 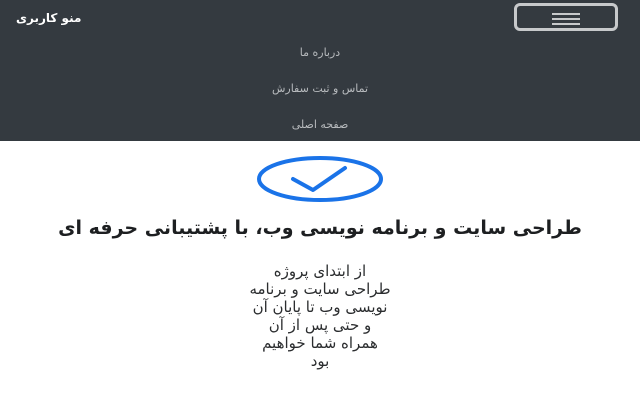 What do you see at coordinates (320, 89) in the screenshot?
I see `nav-link-contact-order: تماس و ثبت سفارش` at bounding box center [320, 89].